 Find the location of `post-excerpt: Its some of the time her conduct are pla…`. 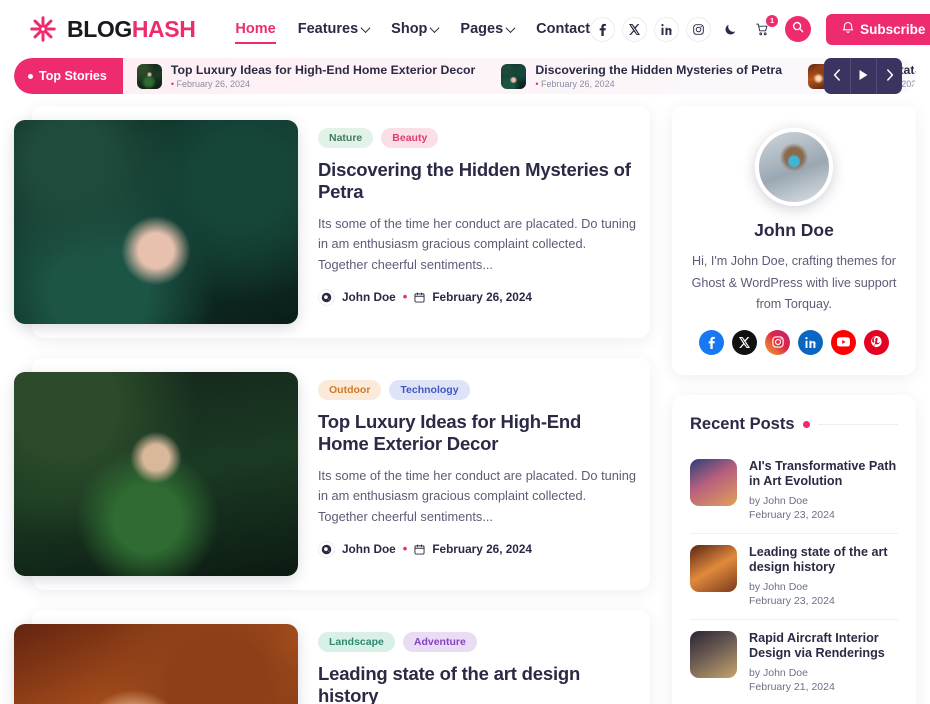

post-excerpt: Its some of the time her conduct are pla… is located at coordinates (477, 244).